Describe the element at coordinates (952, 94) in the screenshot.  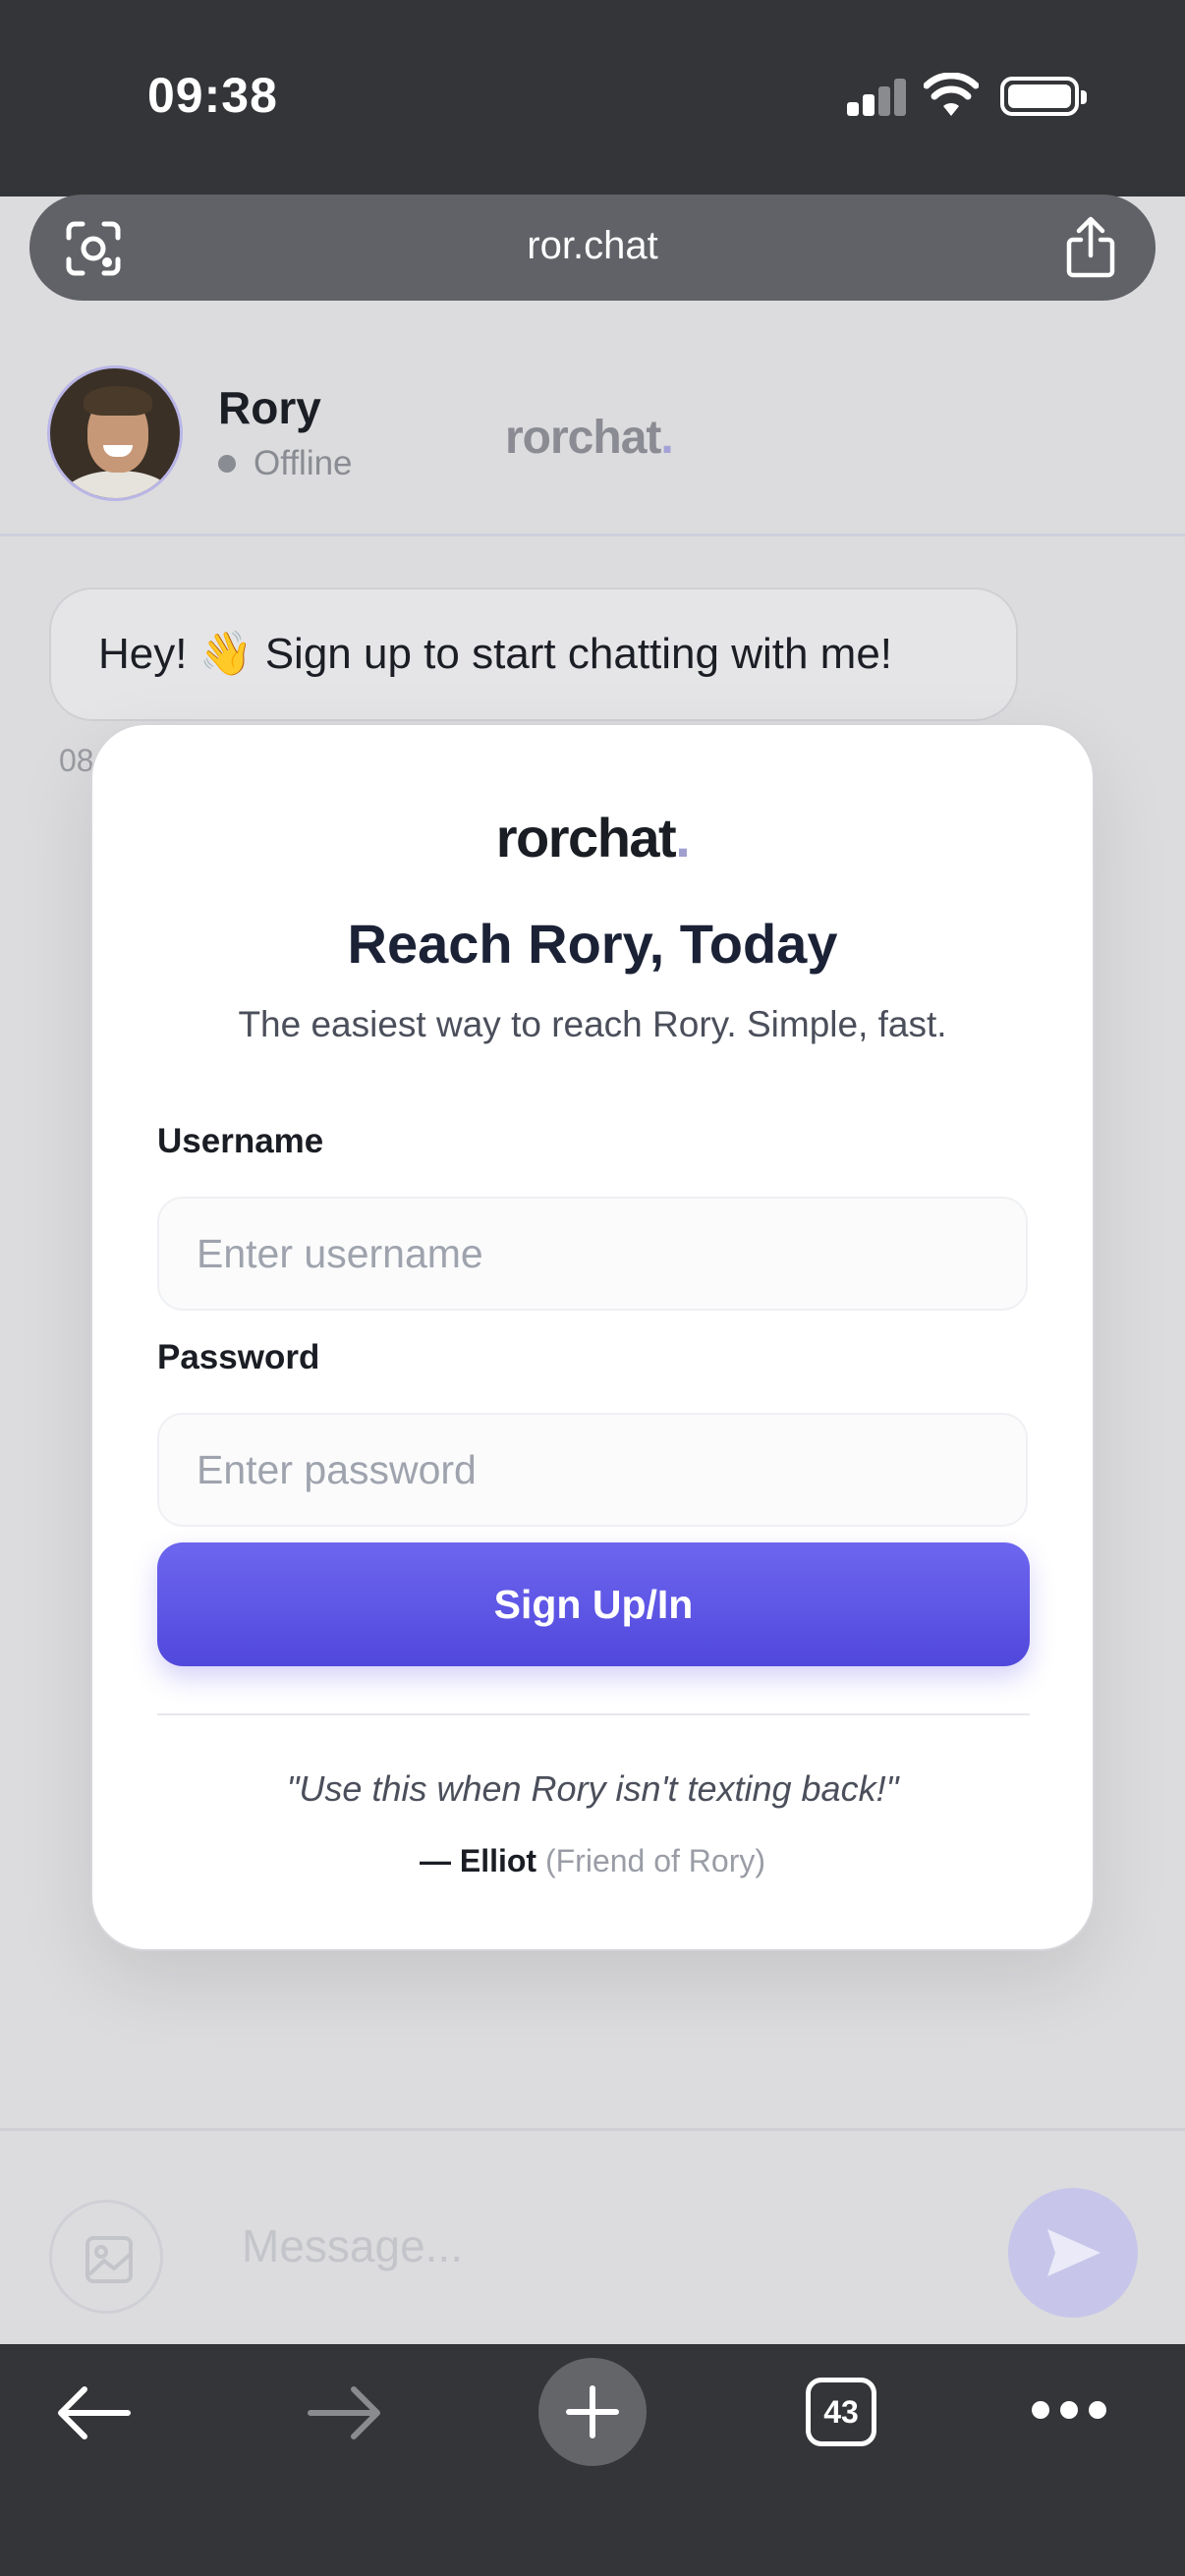
I see `wifi-icon` at that location.